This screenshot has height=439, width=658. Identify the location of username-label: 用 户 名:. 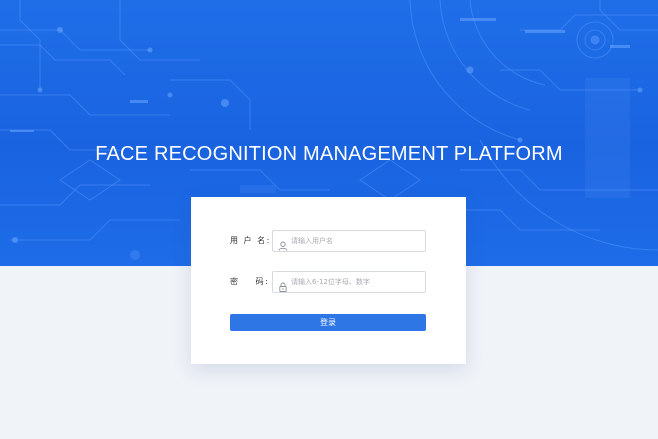
(250, 240).